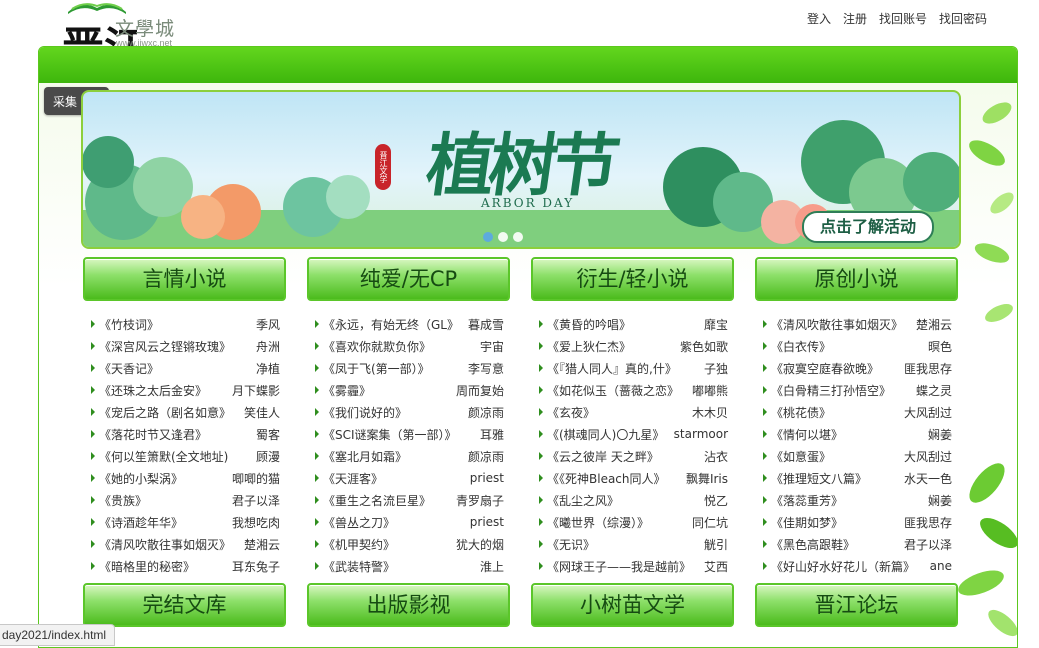 The height and width of the screenshot is (648, 1039). I want to click on book-author: 飘舞Iris, so click(707, 478).